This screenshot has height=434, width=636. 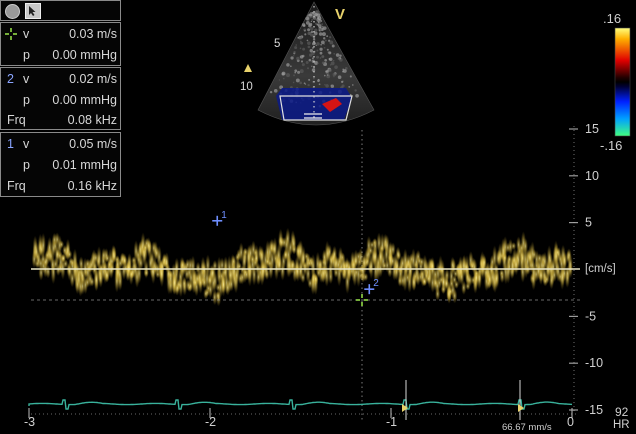 What do you see at coordinates (340, 14) in the screenshot?
I see `orientation-marker: V` at bounding box center [340, 14].